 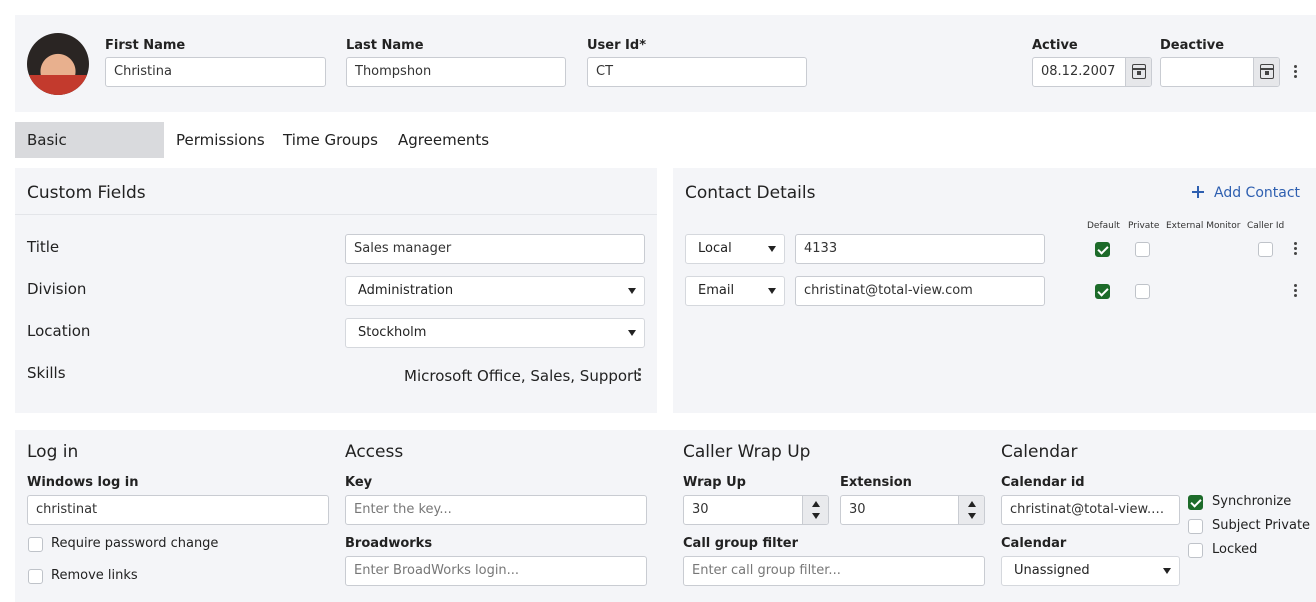 What do you see at coordinates (406, 290) in the screenshot?
I see `division-value: Administration` at bounding box center [406, 290].